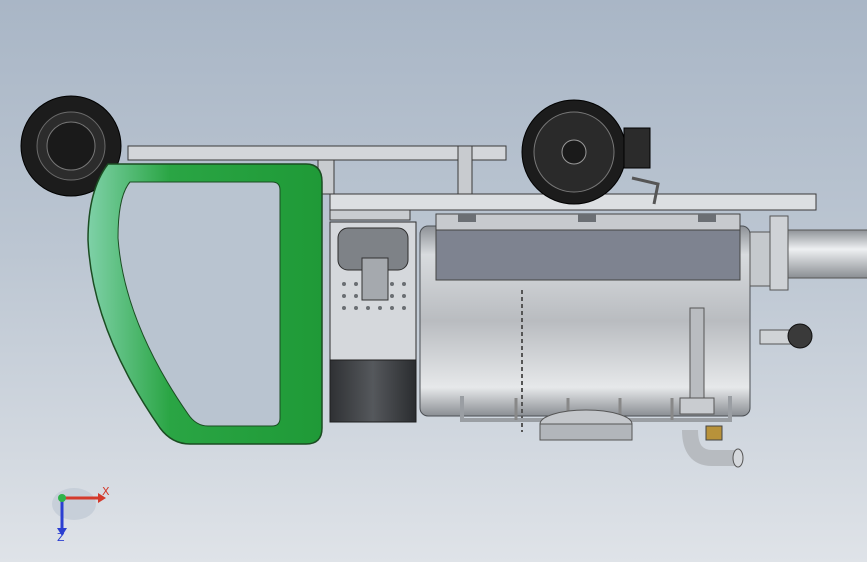 The width and height of the screenshot is (867, 562). I want to click on z-axis-label: Z, so click(61, 537).